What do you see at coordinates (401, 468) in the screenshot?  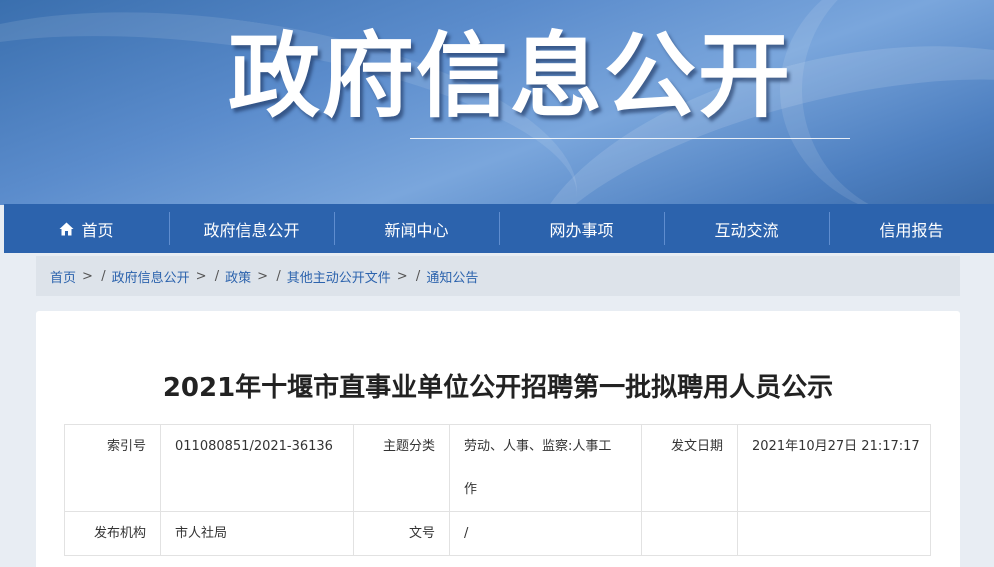 I see `meta-label-topic: 主题分类` at bounding box center [401, 468].